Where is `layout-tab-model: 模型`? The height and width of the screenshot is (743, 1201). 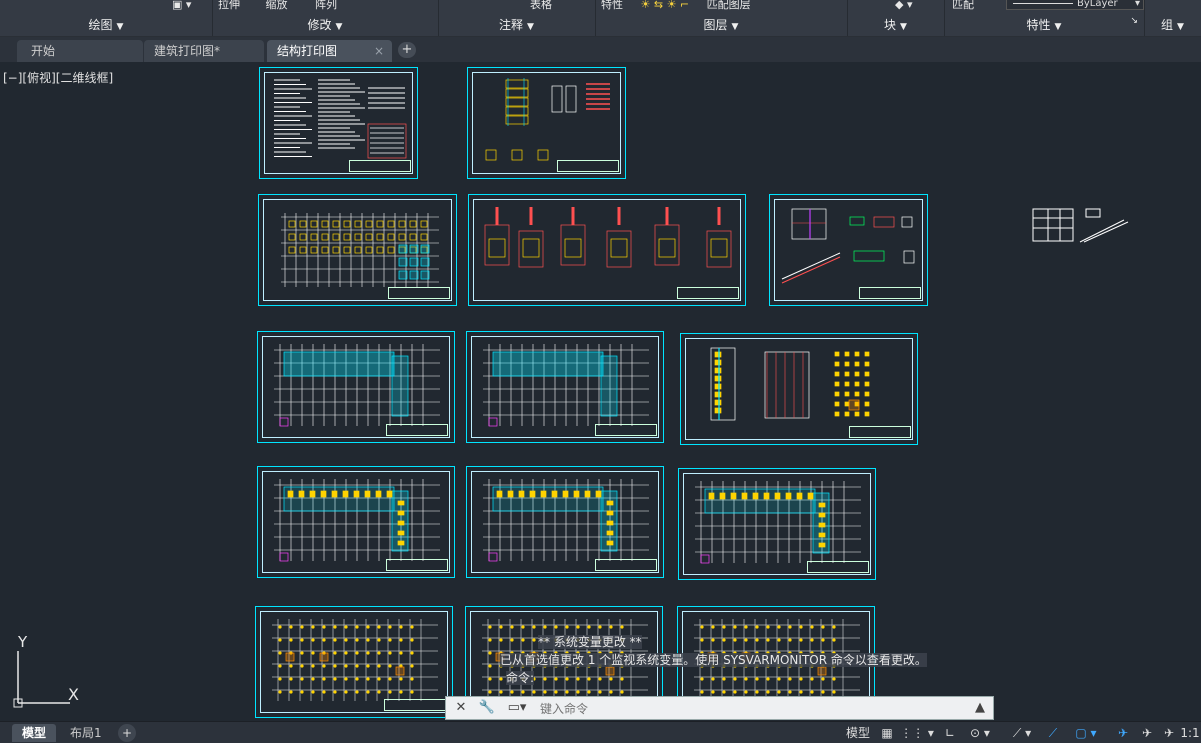 layout-tab-model: 模型 is located at coordinates (34, 733).